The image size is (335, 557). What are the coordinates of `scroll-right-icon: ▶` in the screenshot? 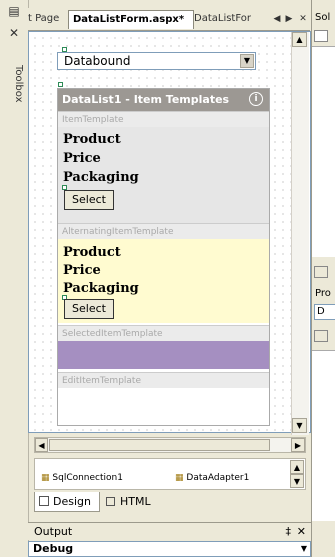 It's located at (298, 445).